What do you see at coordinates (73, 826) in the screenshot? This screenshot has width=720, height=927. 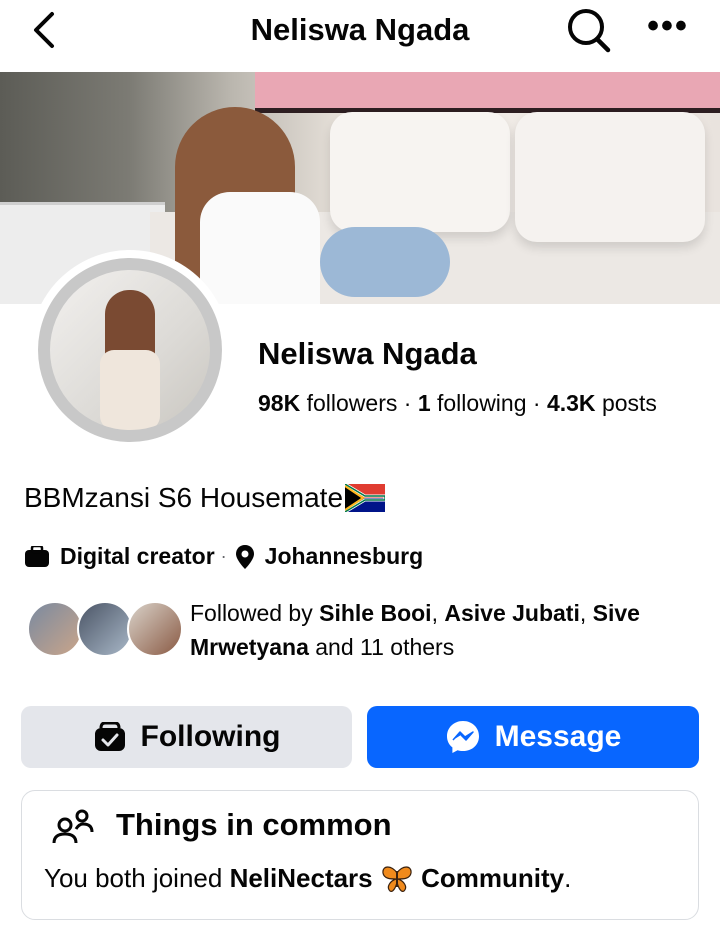 I see `people-icon` at bounding box center [73, 826].